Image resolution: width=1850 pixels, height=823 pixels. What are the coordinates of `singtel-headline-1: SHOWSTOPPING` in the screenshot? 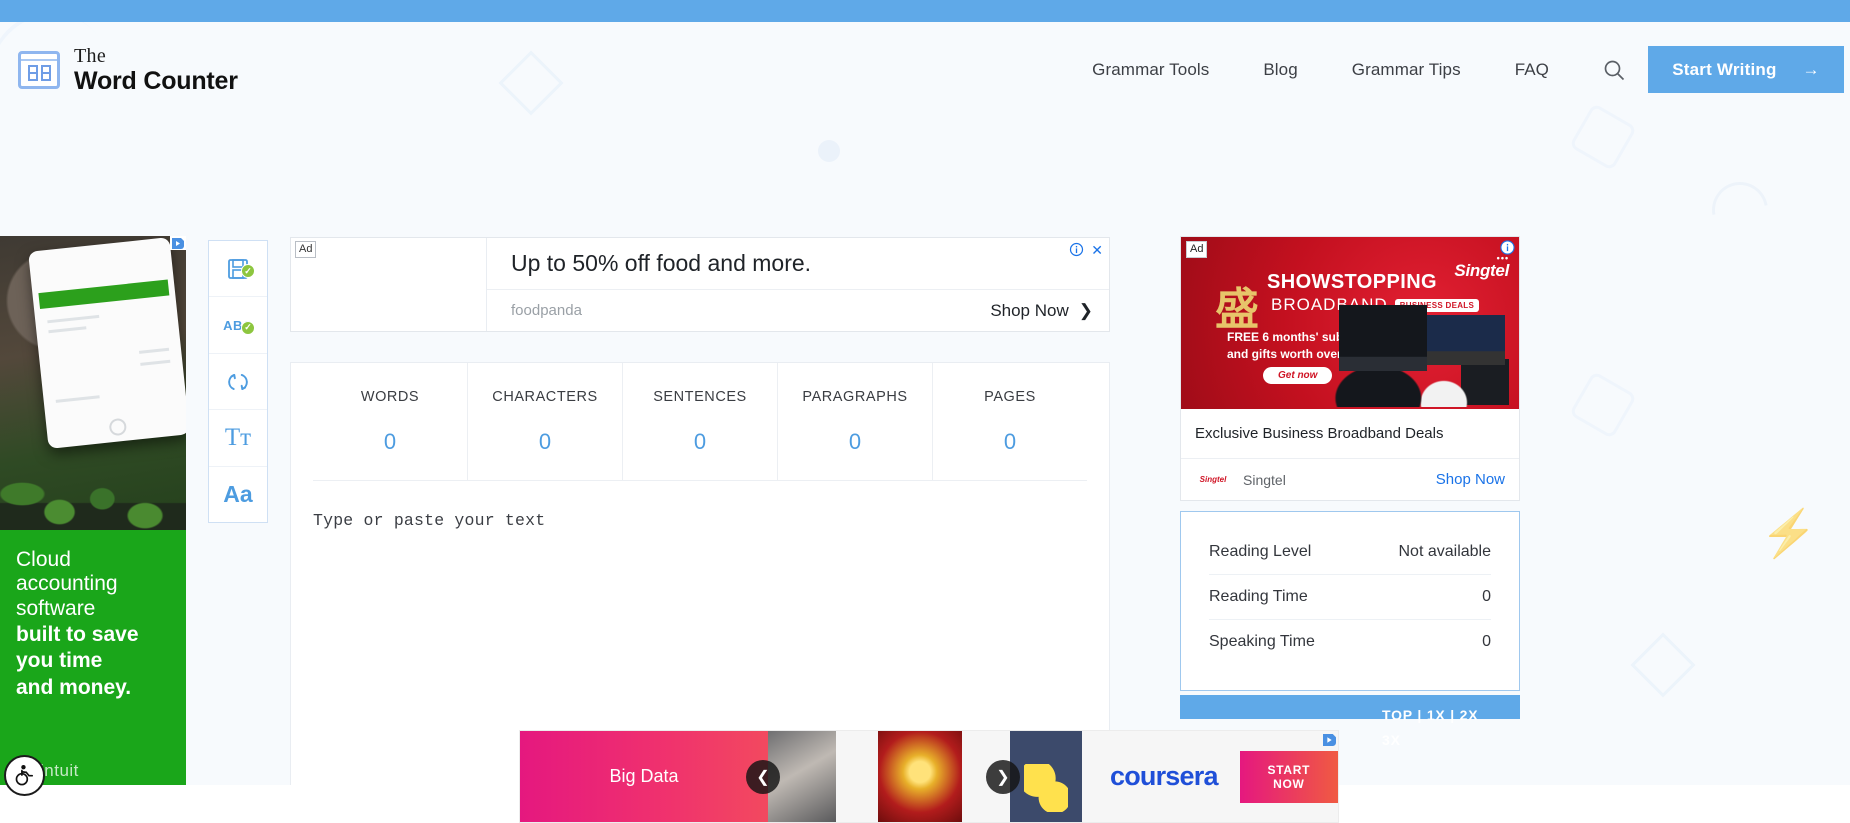 It's located at (1352, 282).